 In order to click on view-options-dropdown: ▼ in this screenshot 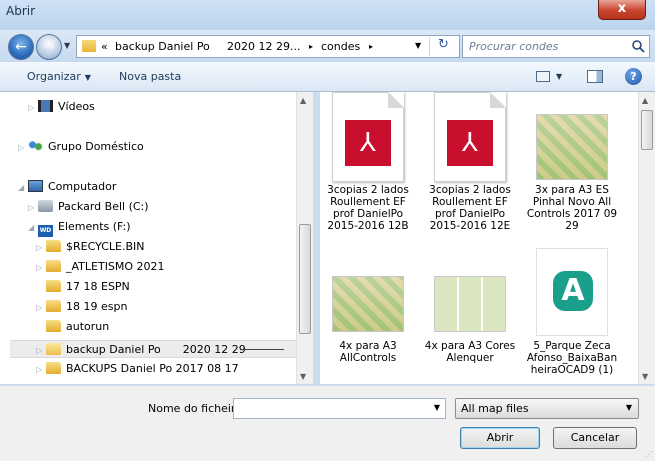, I will do `click(559, 76)`.